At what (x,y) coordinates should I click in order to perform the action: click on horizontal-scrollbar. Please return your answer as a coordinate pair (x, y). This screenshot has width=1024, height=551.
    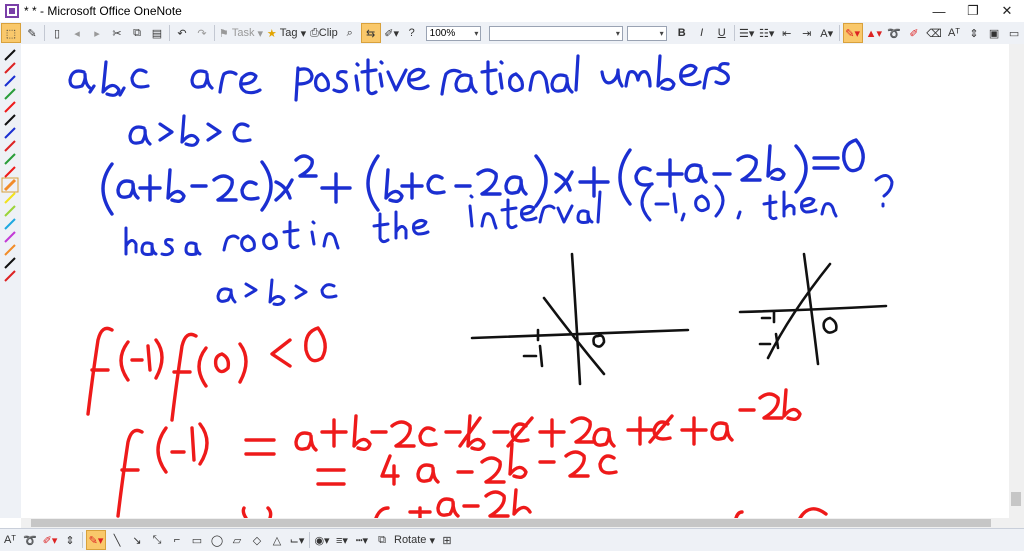
    Looking at the image, I should click on (515, 523).